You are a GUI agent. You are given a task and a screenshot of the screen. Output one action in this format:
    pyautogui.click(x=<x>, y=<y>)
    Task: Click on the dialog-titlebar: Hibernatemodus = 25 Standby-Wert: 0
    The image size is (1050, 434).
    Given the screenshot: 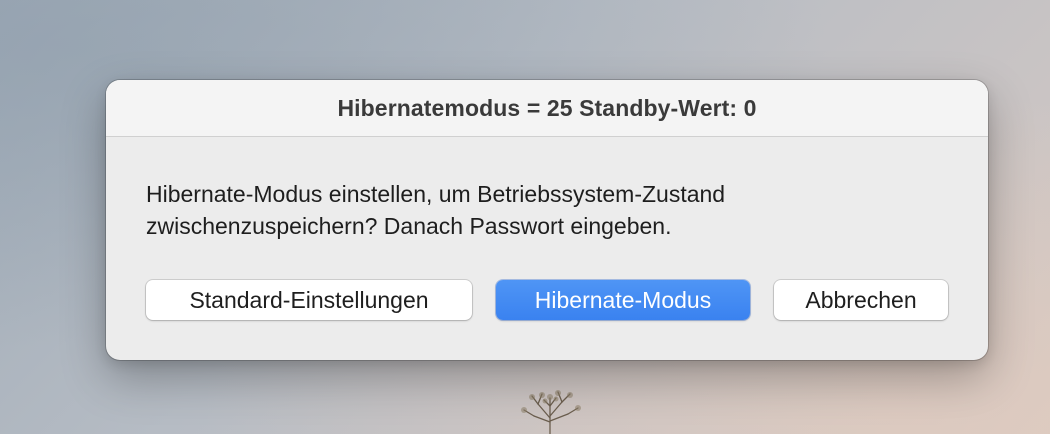 What is the action you would take?
    pyautogui.click(x=547, y=108)
    